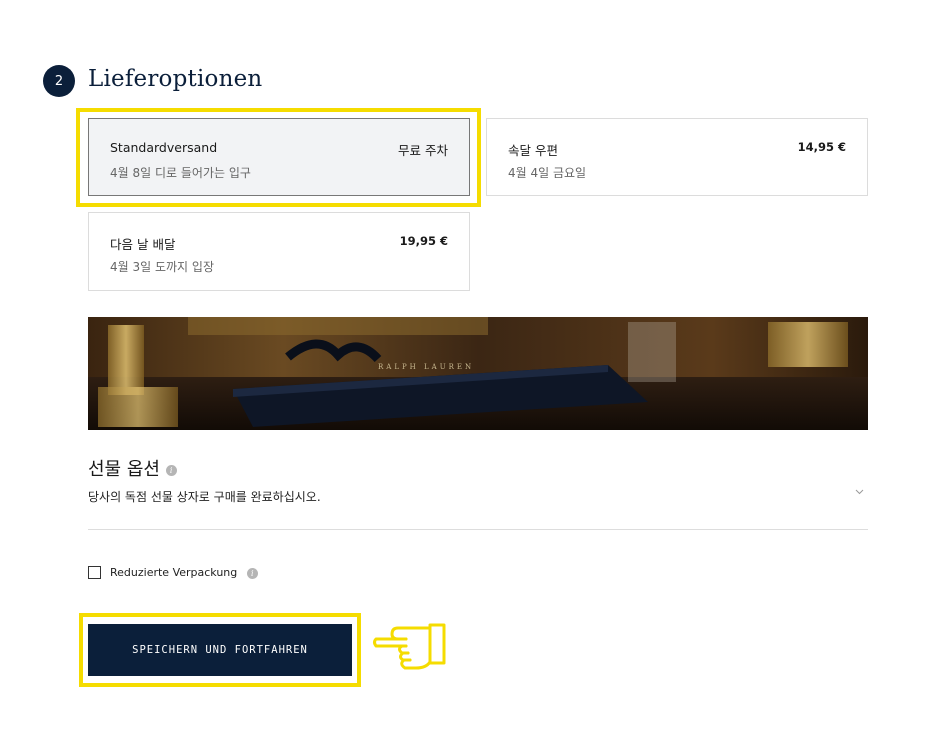 This screenshot has width=936, height=750. I want to click on section-title: Lieferoptionen, so click(175, 79).